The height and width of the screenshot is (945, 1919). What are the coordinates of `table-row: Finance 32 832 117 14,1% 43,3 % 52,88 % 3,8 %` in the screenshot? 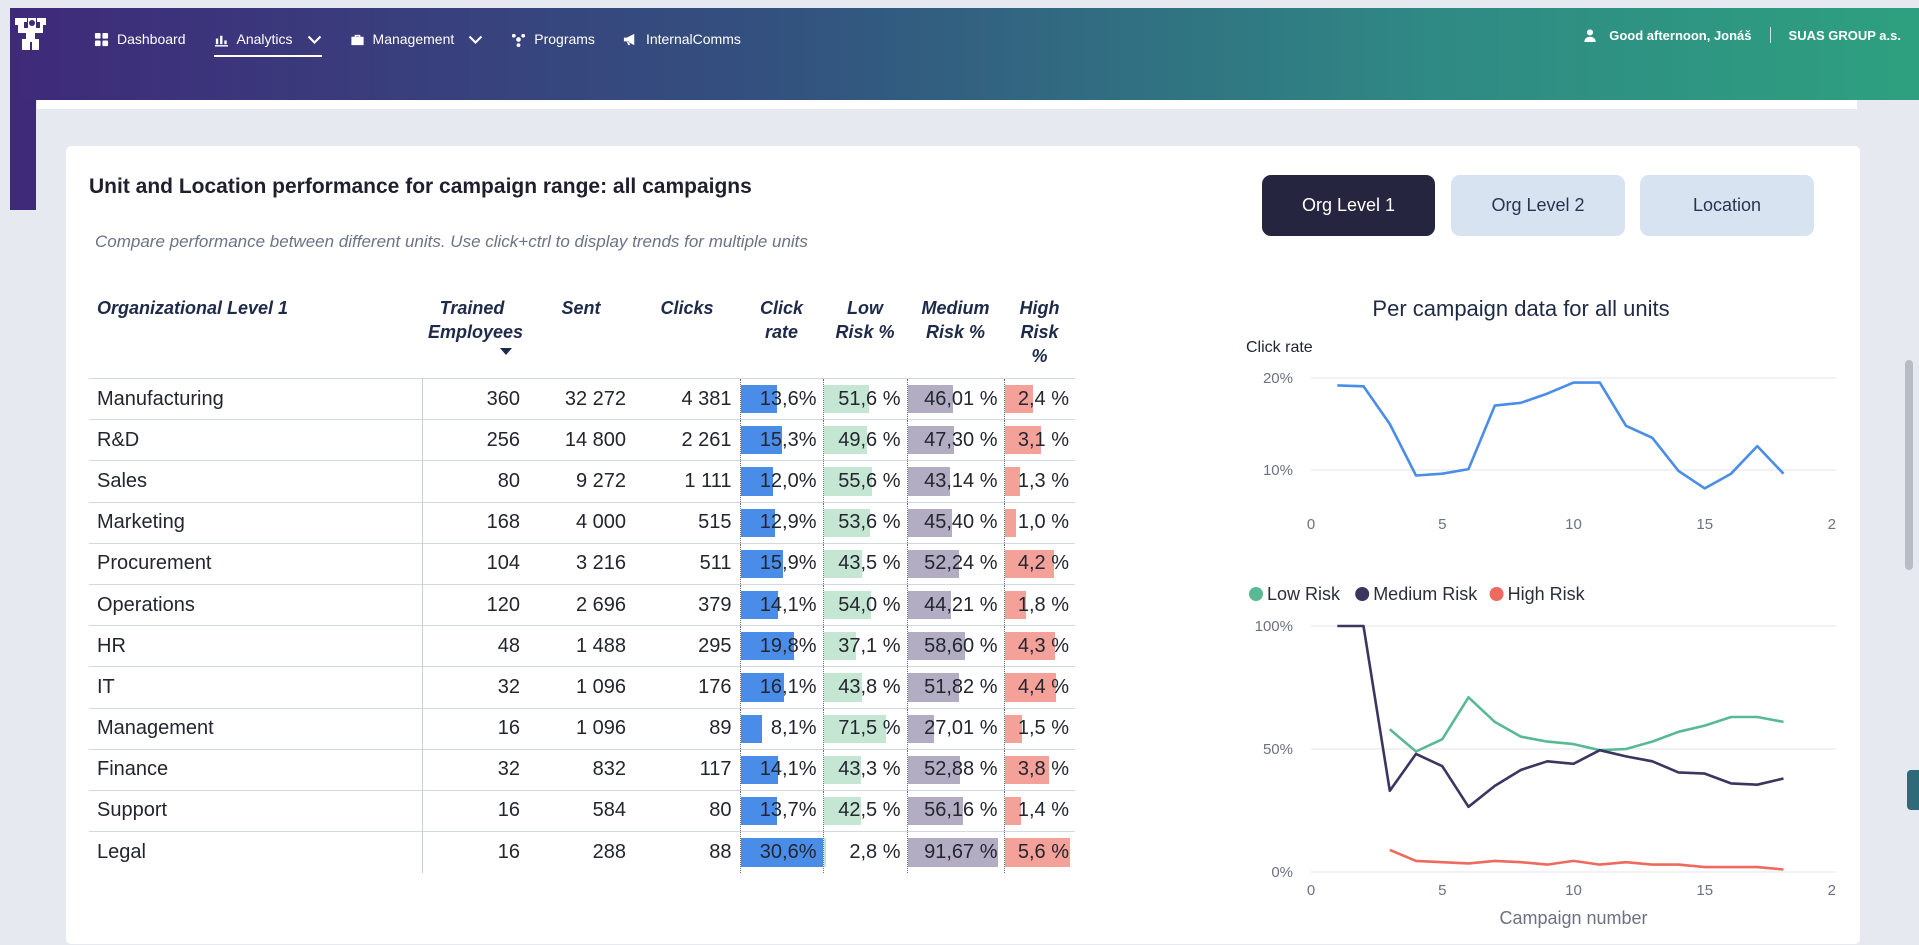 It's located at (582, 769).